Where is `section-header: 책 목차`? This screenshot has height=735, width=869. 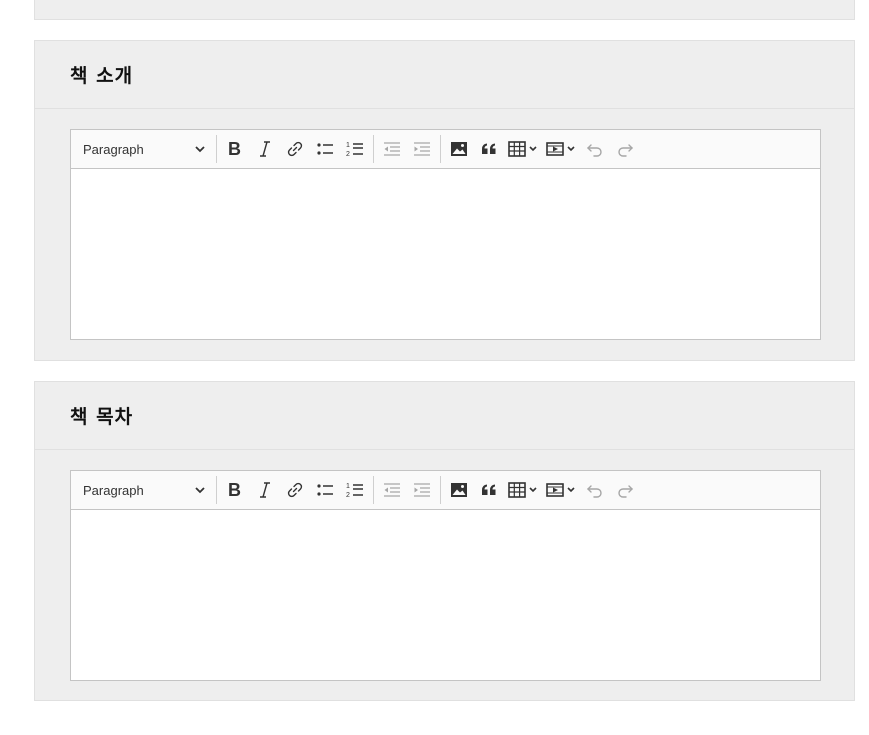
section-header: 책 목차 is located at coordinates (444, 416).